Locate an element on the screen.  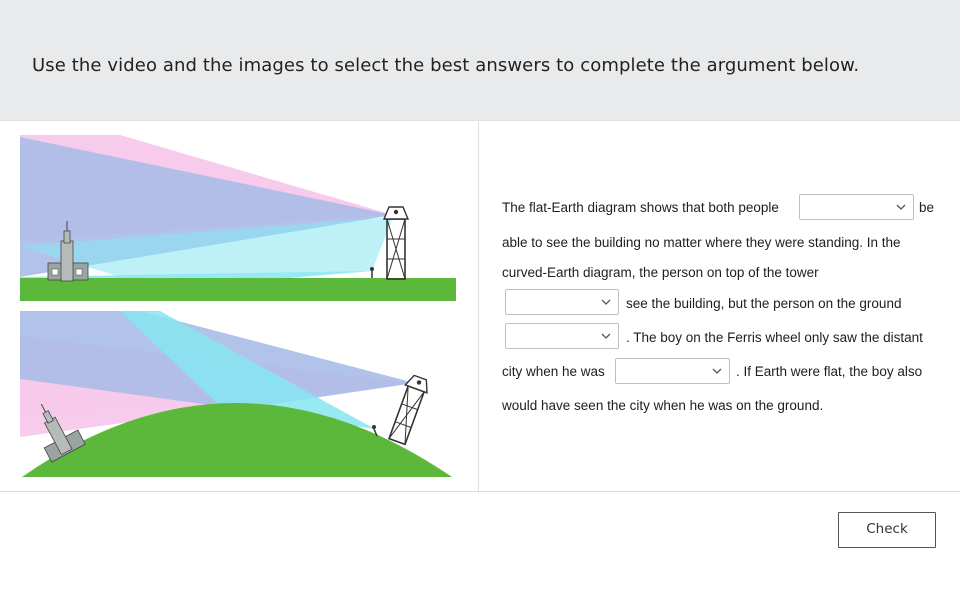
panel-divider is located at coordinates (478, 307).